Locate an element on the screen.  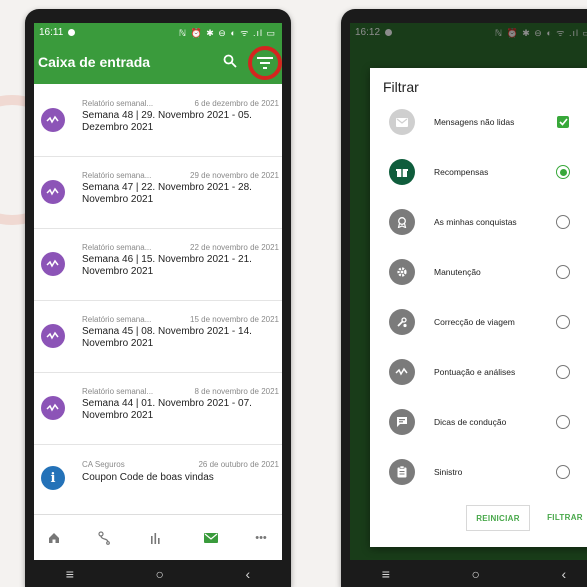
option-maintenance: Manutenção is located at coordinates (478, 273).